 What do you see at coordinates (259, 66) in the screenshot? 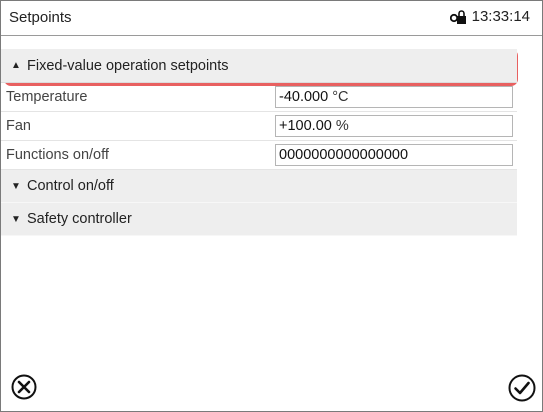
I see `section-fixed-value-setpoints: ▲ Fixed-value operation setpoints` at bounding box center [259, 66].